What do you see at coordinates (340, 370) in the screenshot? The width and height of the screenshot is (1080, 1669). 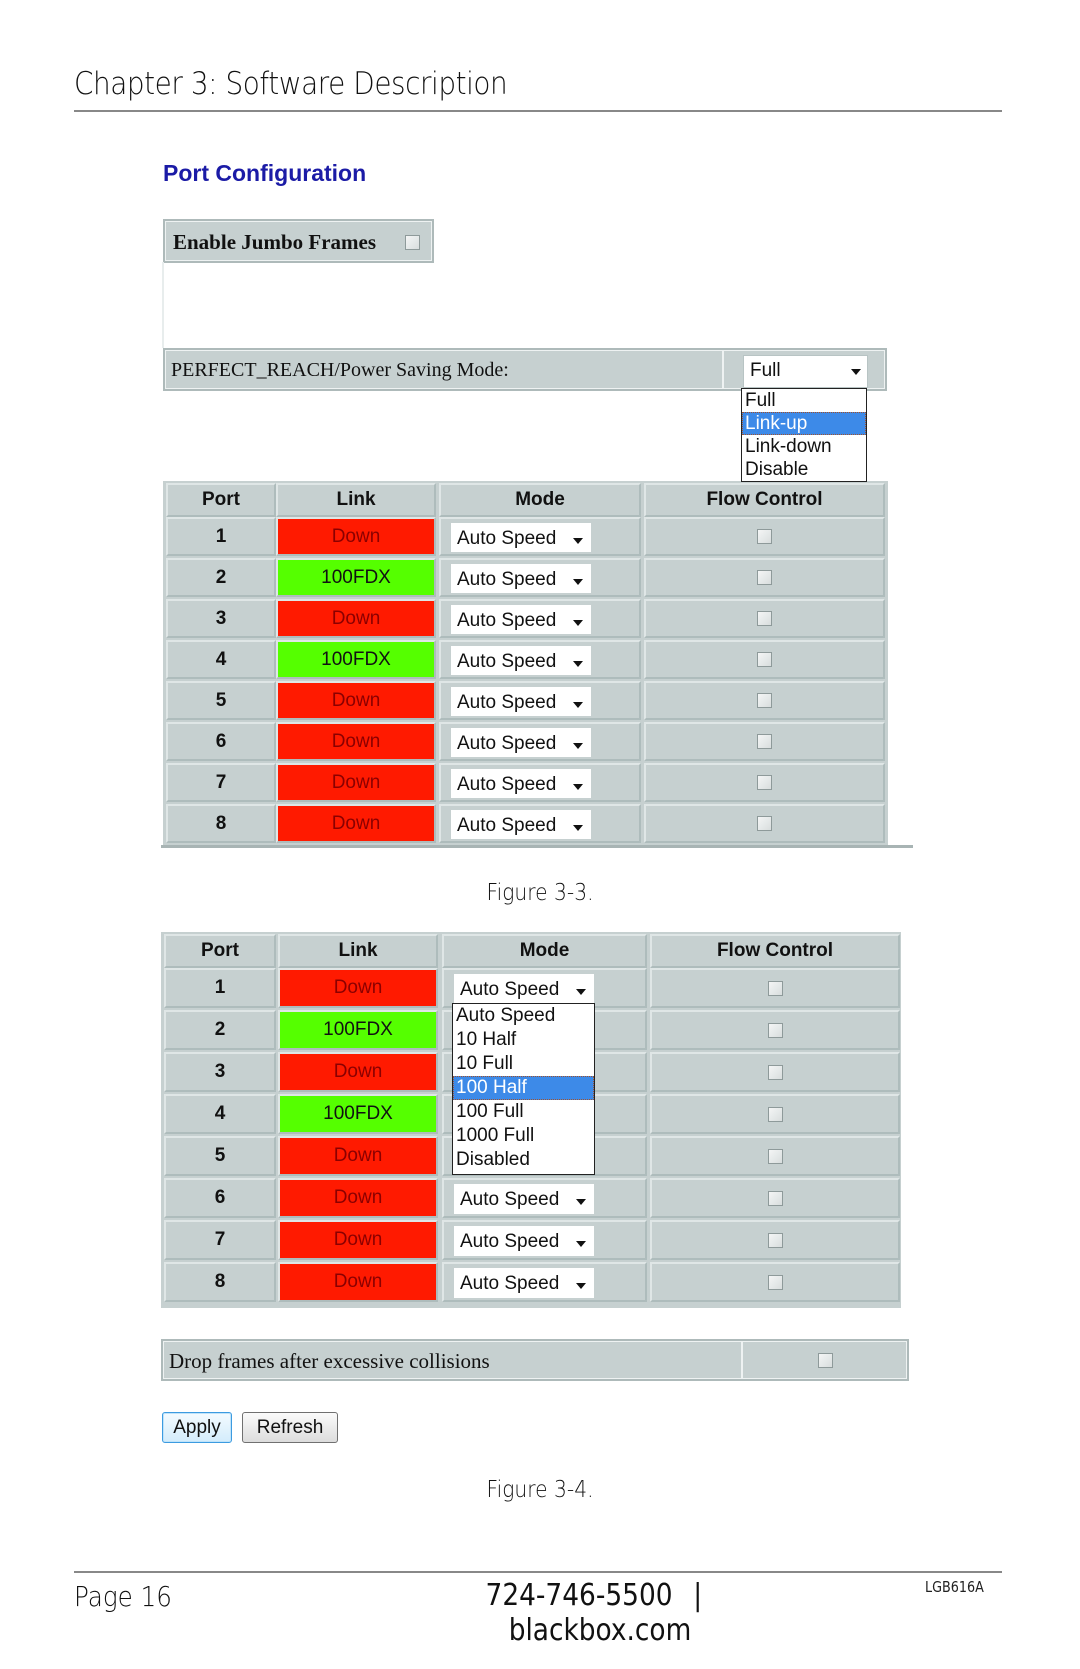 I see `power-saving-label: PERFECT_REACH/Power Saving Mode:` at bounding box center [340, 370].